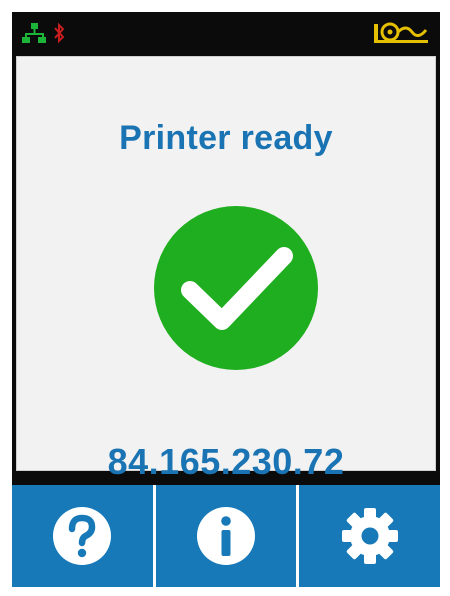  What do you see at coordinates (34, 33) in the screenshot?
I see `network-icon` at bounding box center [34, 33].